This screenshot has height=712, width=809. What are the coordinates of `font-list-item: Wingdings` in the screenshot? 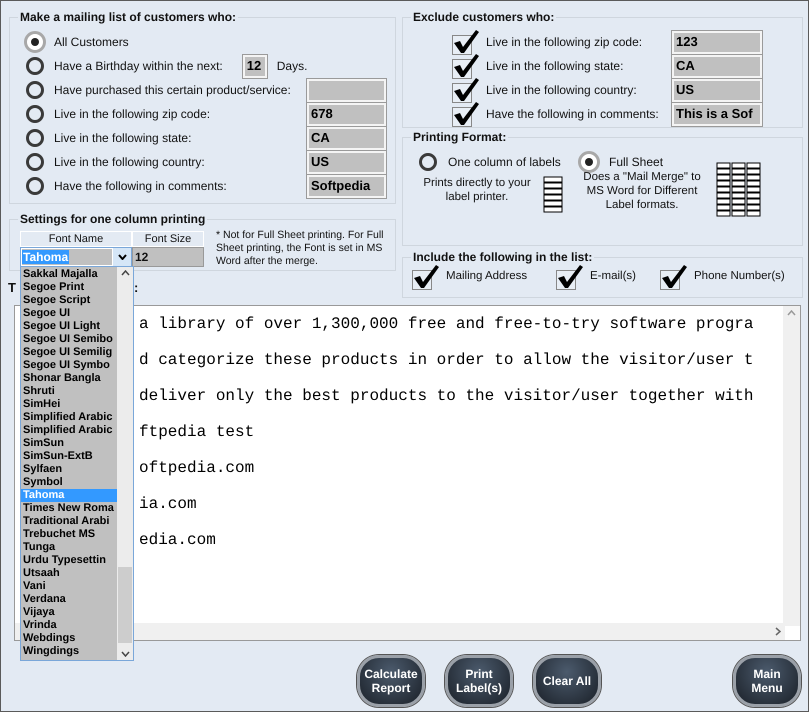 It's located at (69, 651).